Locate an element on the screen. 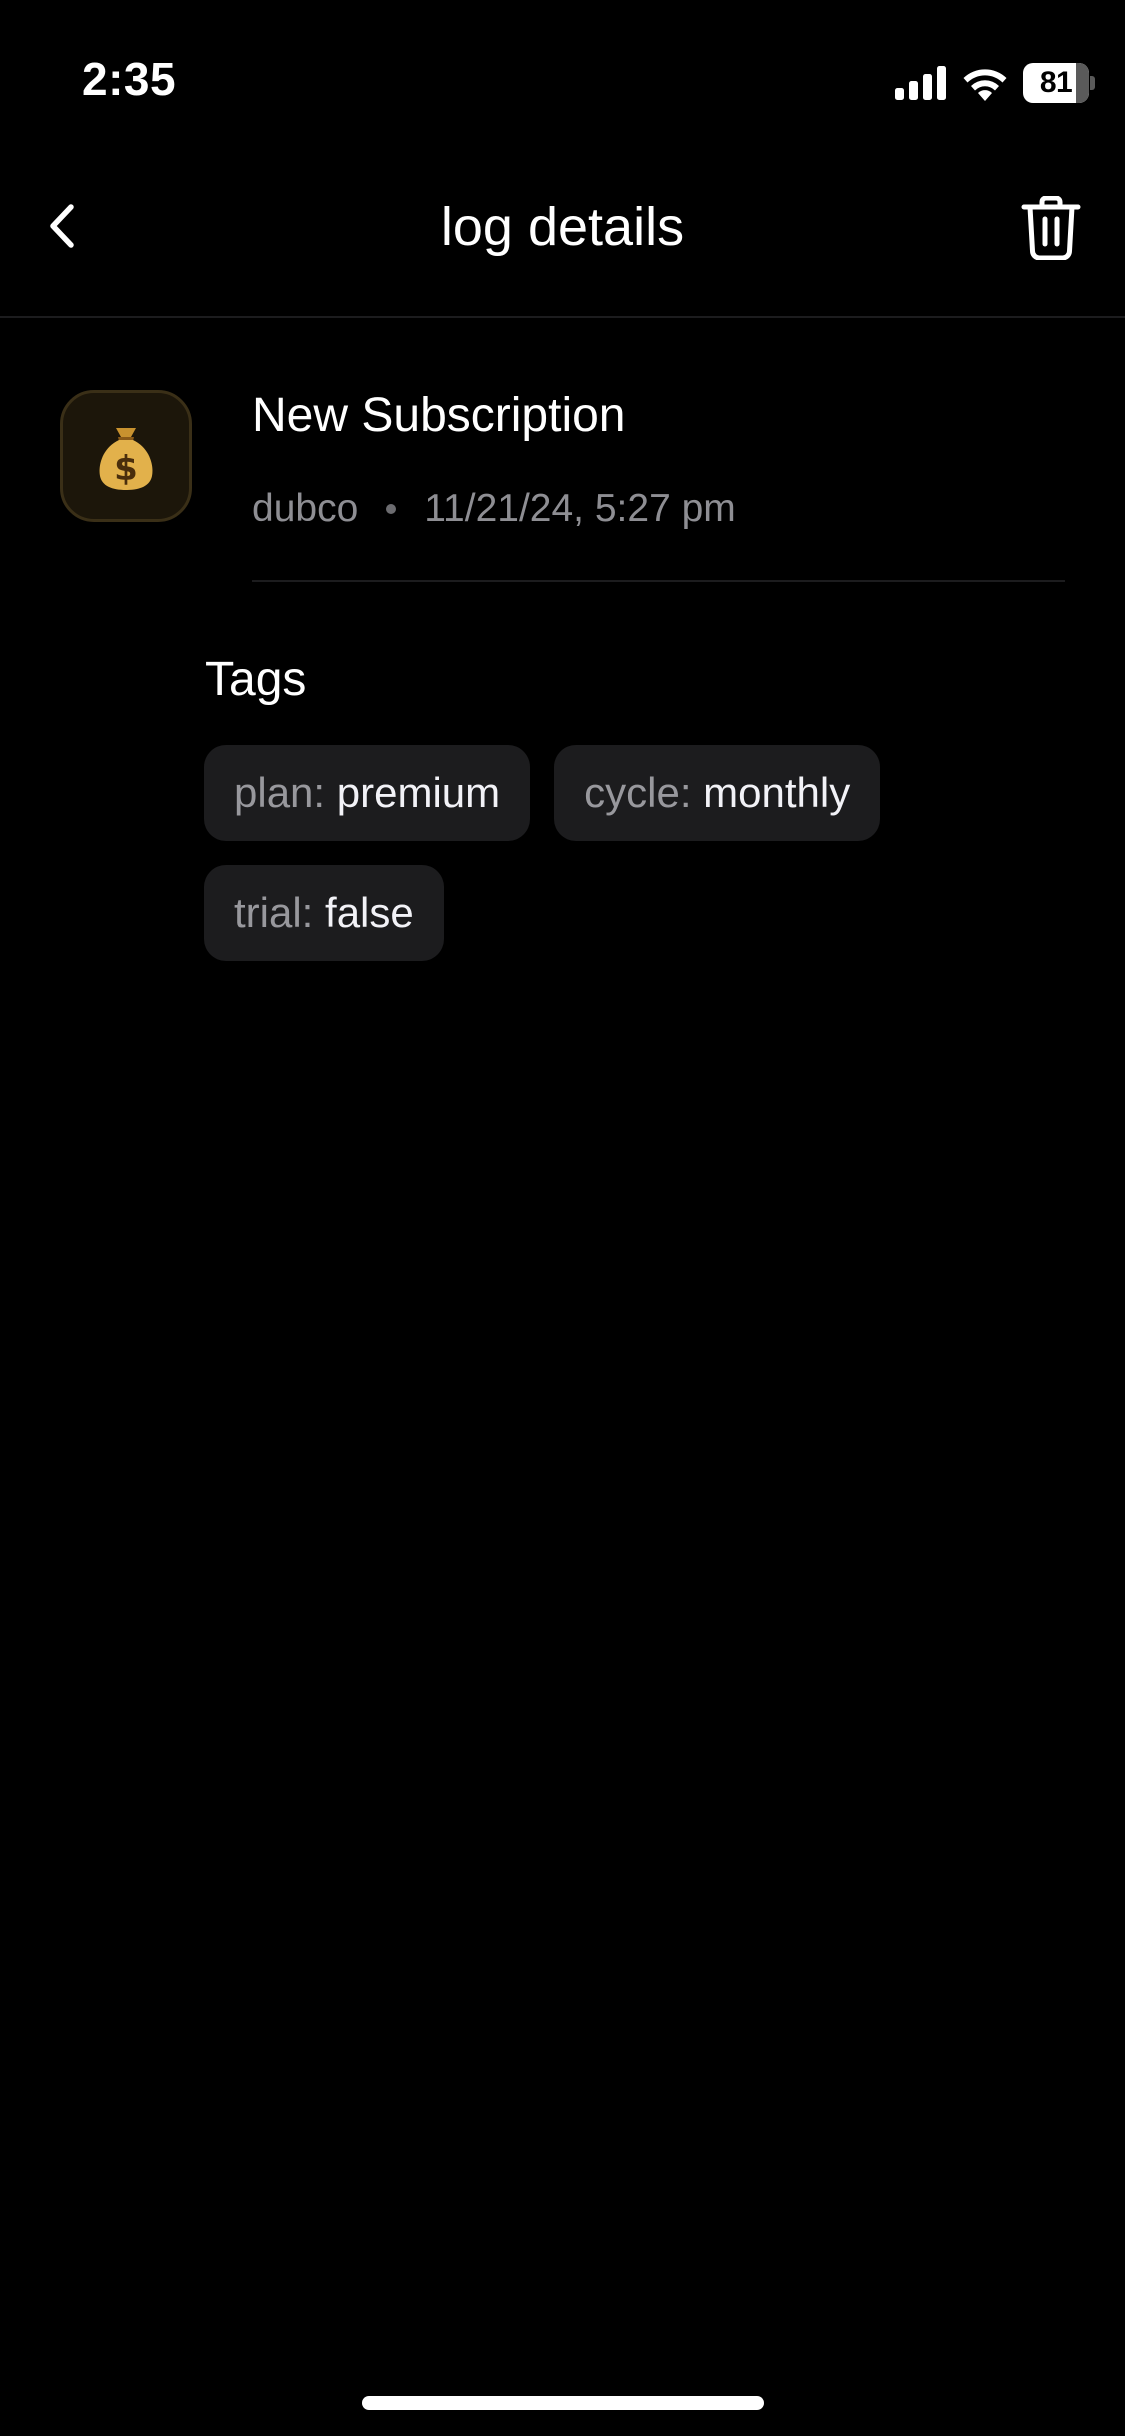  battery-percentage: 81 is located at coordinates (1056, 82).